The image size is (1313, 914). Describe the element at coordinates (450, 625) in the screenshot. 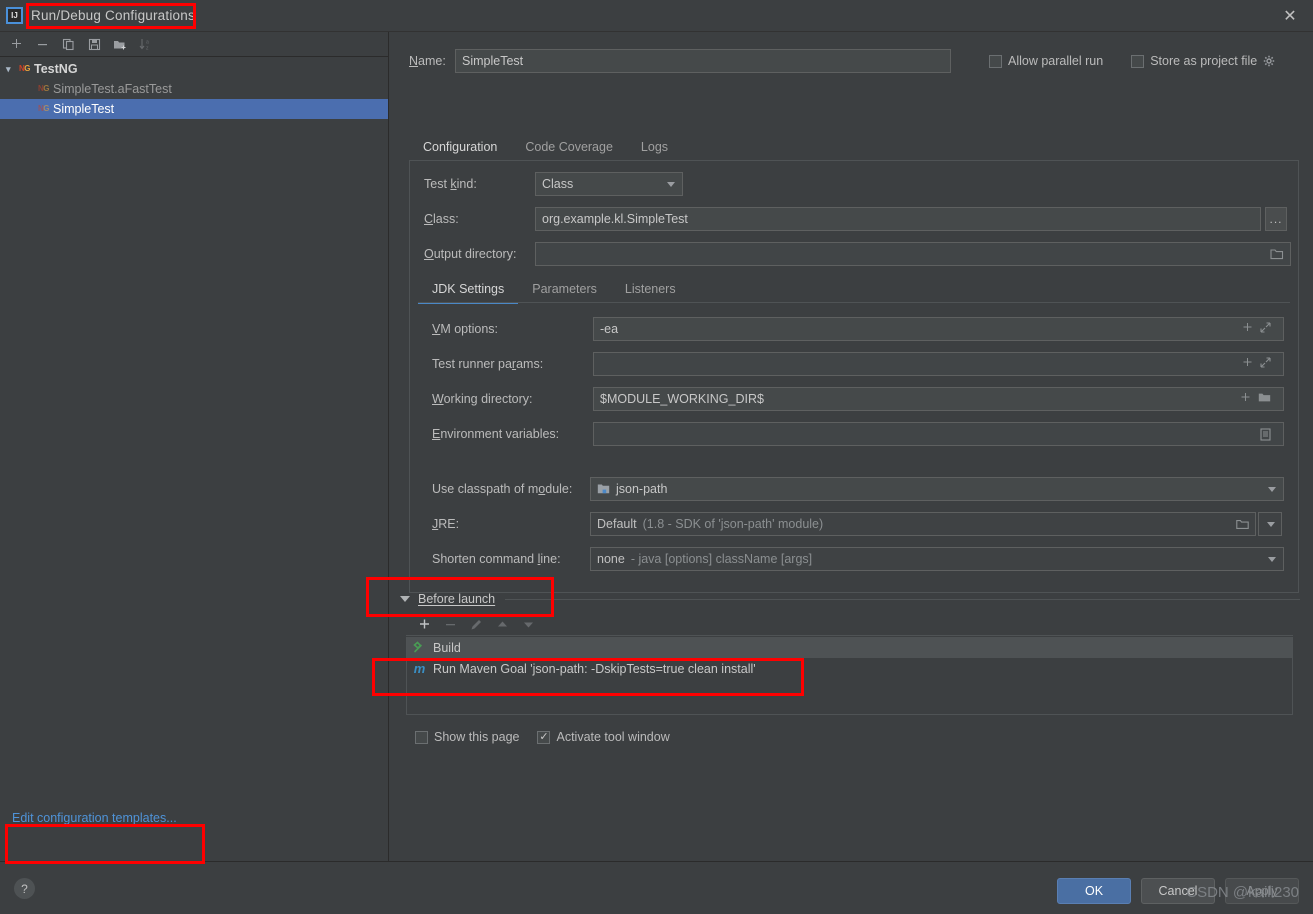

I see `remove-before-launch-task-button` at that location.